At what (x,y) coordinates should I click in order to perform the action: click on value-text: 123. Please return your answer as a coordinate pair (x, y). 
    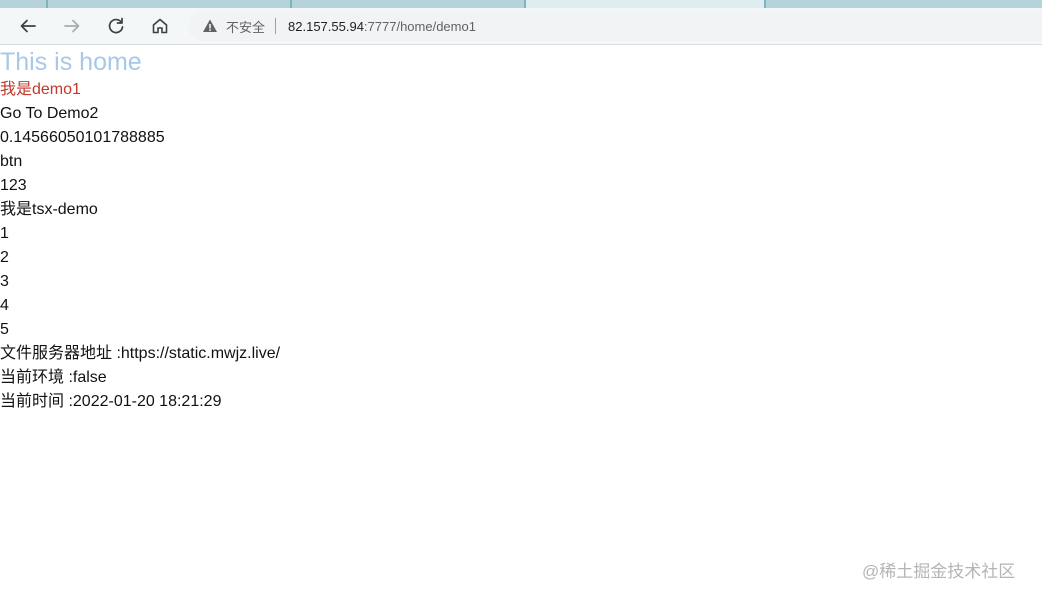
    Looking at the image, I should click on (13, 185).